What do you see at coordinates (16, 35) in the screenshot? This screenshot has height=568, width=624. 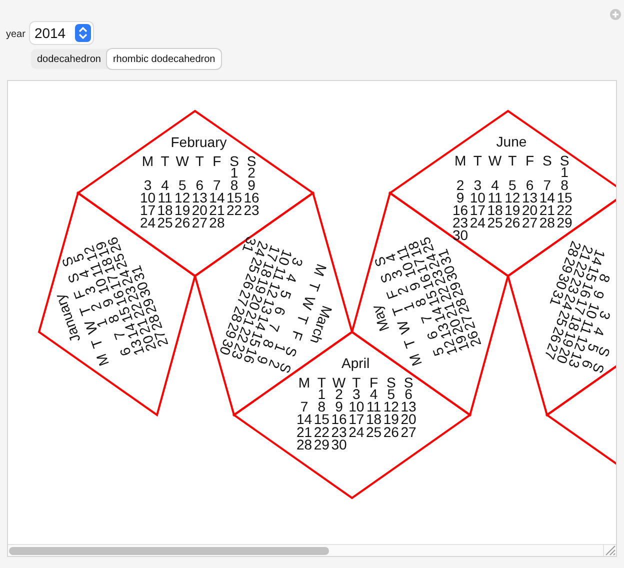 I see `year-label: year` at bounding box center [16, 35].